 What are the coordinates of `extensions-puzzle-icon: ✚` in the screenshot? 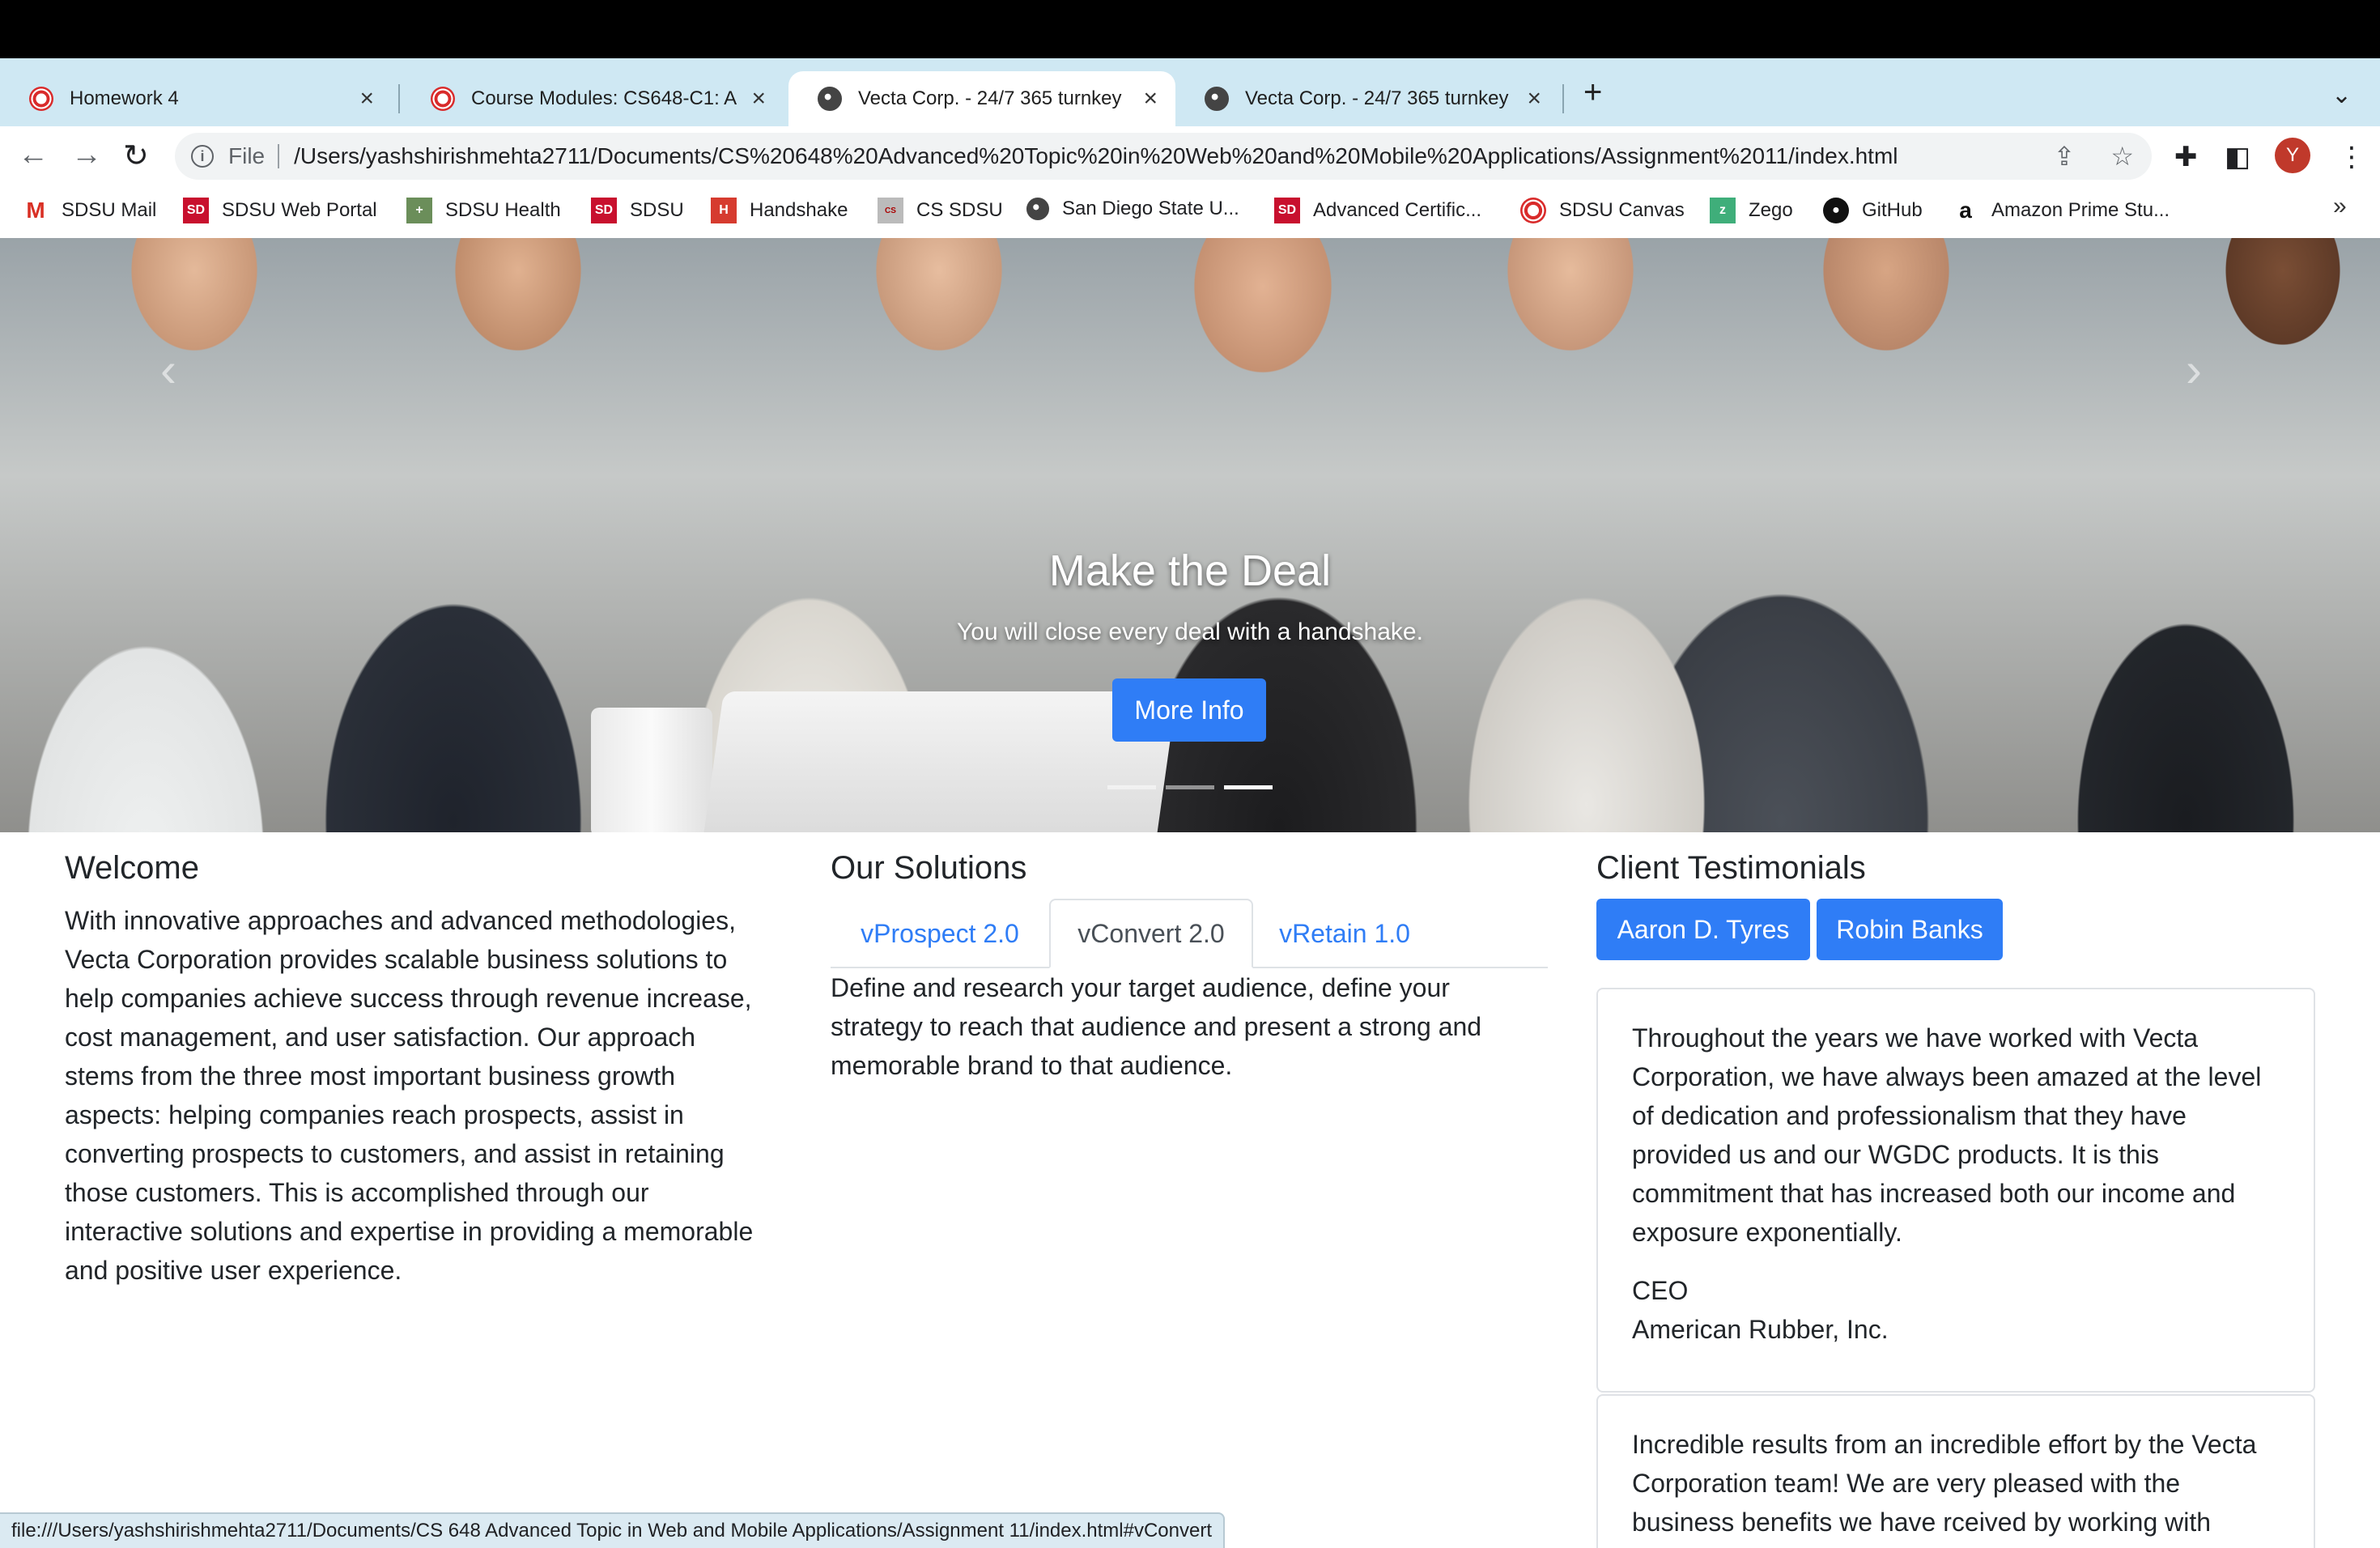 It's located at (2186, 157).